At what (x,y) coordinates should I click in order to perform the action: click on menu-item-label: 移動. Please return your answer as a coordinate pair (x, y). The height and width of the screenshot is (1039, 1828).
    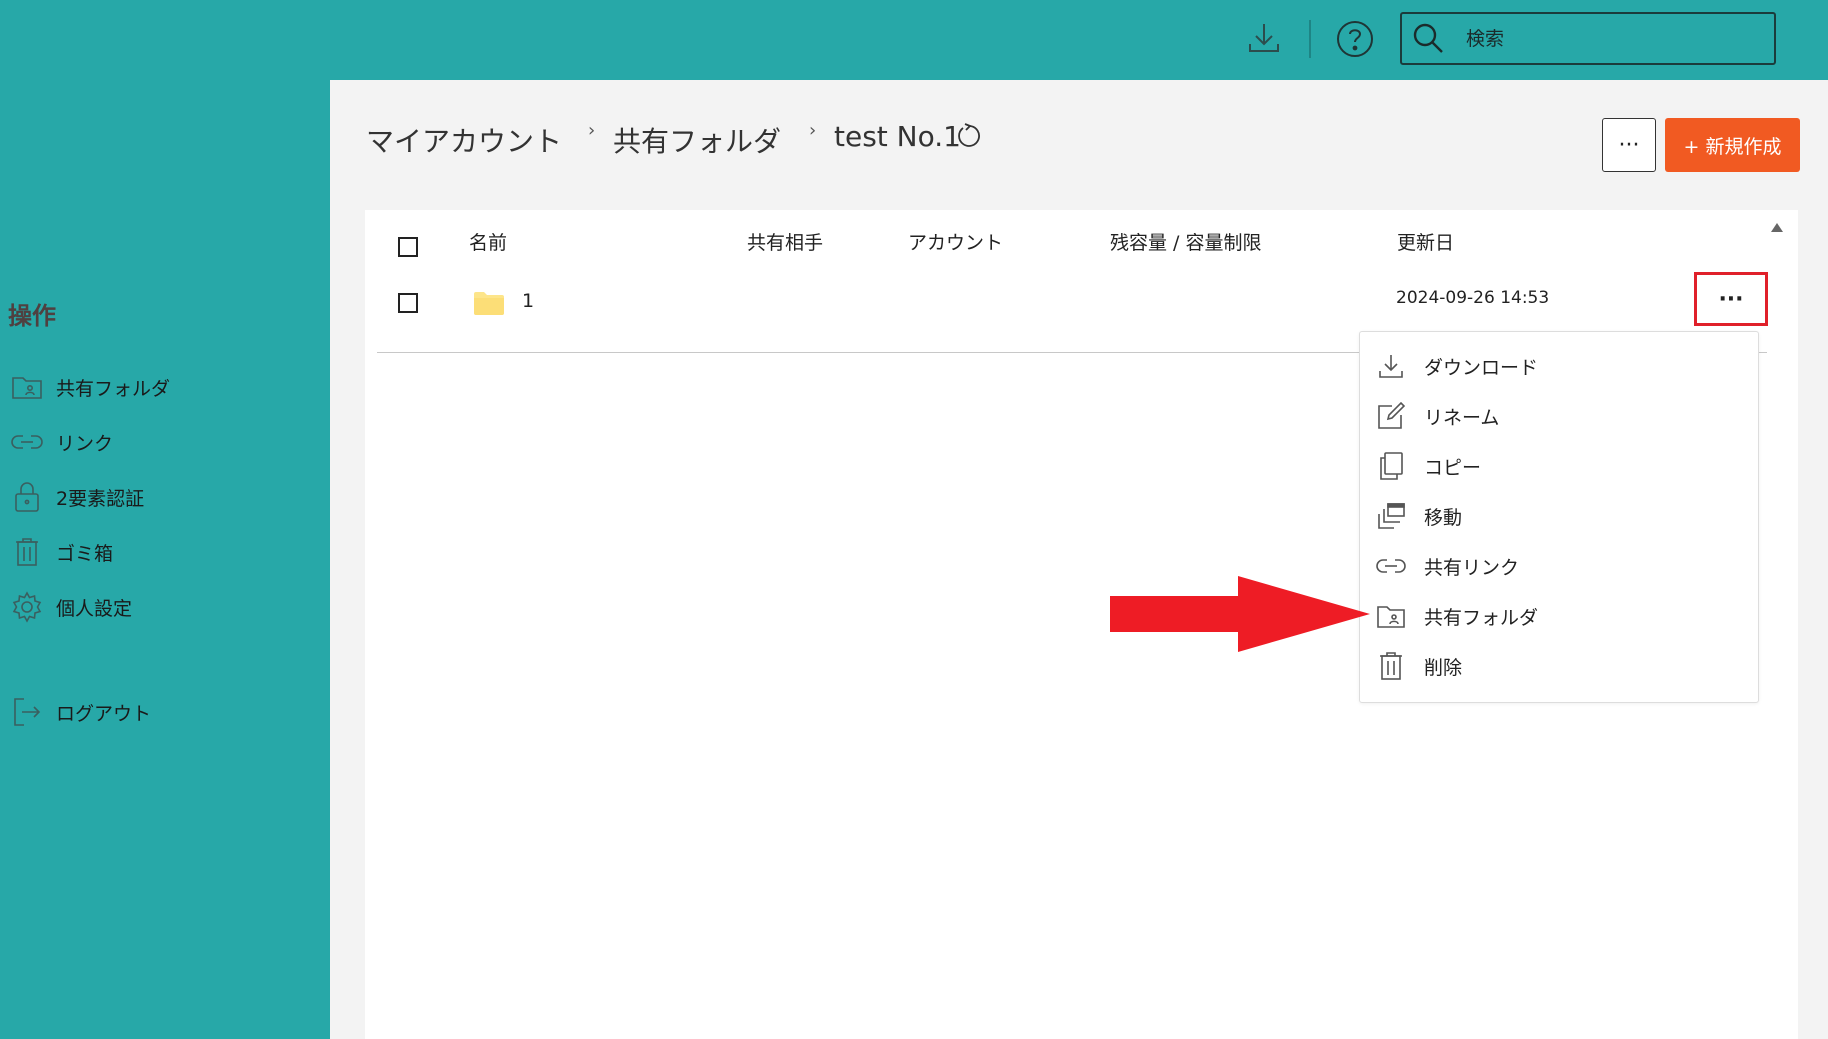
    Looking at the image, I should click on (1443, 517).